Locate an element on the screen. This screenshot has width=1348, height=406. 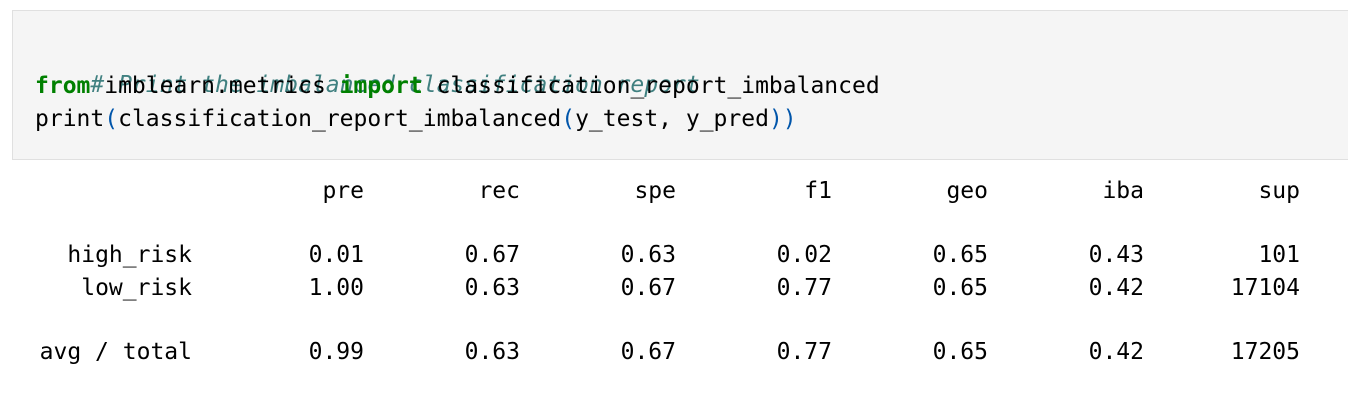
header-iba: iba is located at coordinates (1123, 191).